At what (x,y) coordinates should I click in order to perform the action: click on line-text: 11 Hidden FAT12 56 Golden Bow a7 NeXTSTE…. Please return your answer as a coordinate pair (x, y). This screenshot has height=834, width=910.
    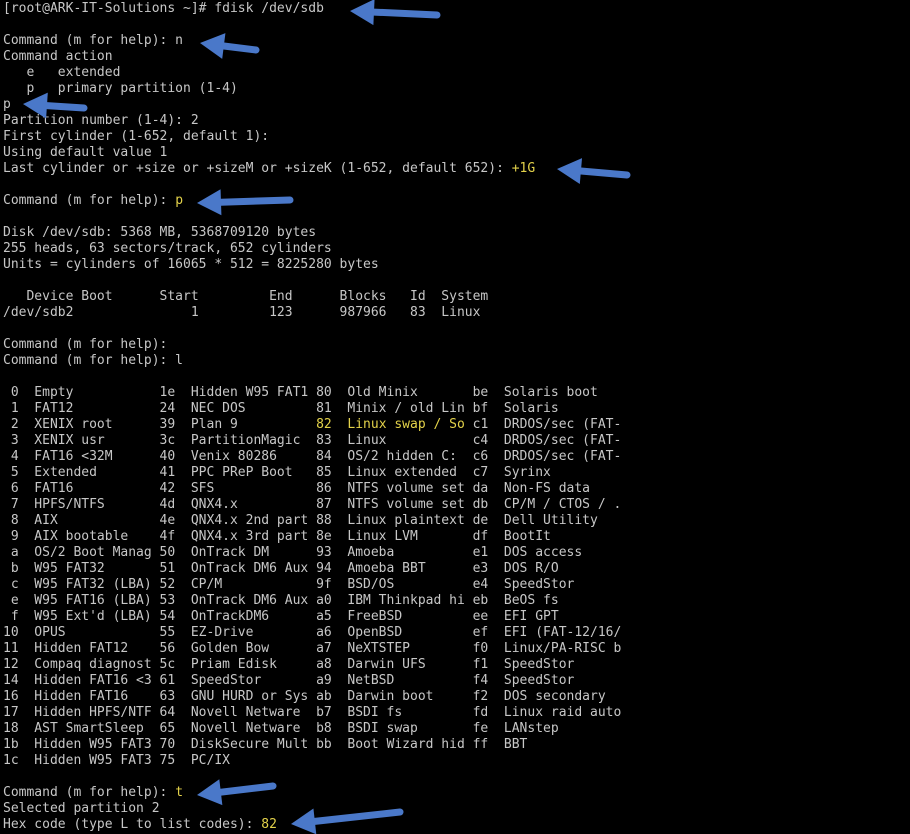
    Looking at the image, I should click on (312, 648).